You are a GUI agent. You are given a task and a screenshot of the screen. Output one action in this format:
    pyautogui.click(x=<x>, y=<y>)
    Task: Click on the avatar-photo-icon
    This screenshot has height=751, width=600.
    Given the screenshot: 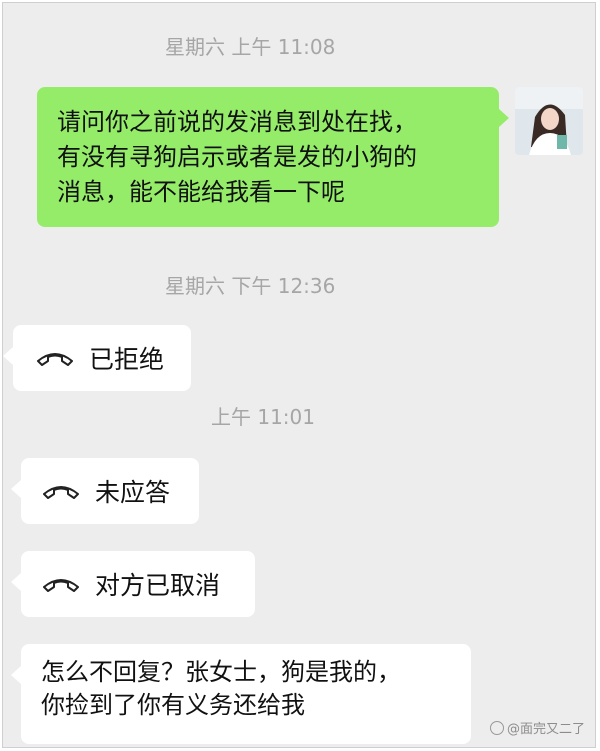 What is the action you would take?
    pyautogui.click(x=549, y=121)
    